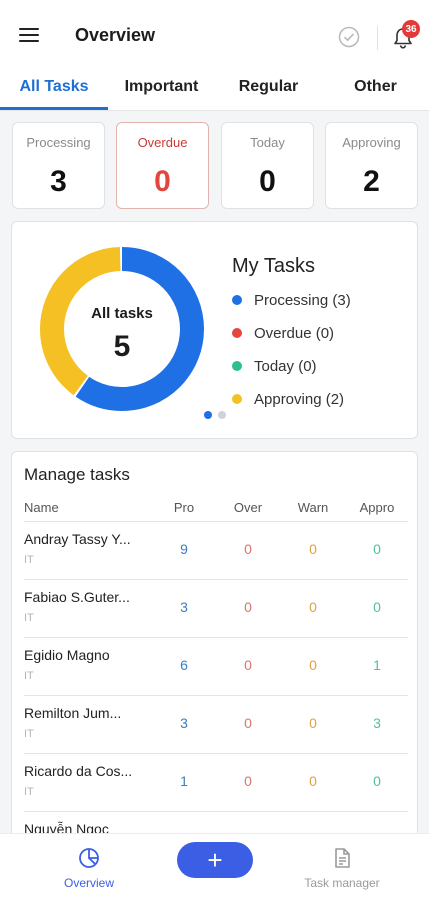  Describe the element at coordinates (214, 32) in the screenshot. I see `app-header: Overview 36` at that location.